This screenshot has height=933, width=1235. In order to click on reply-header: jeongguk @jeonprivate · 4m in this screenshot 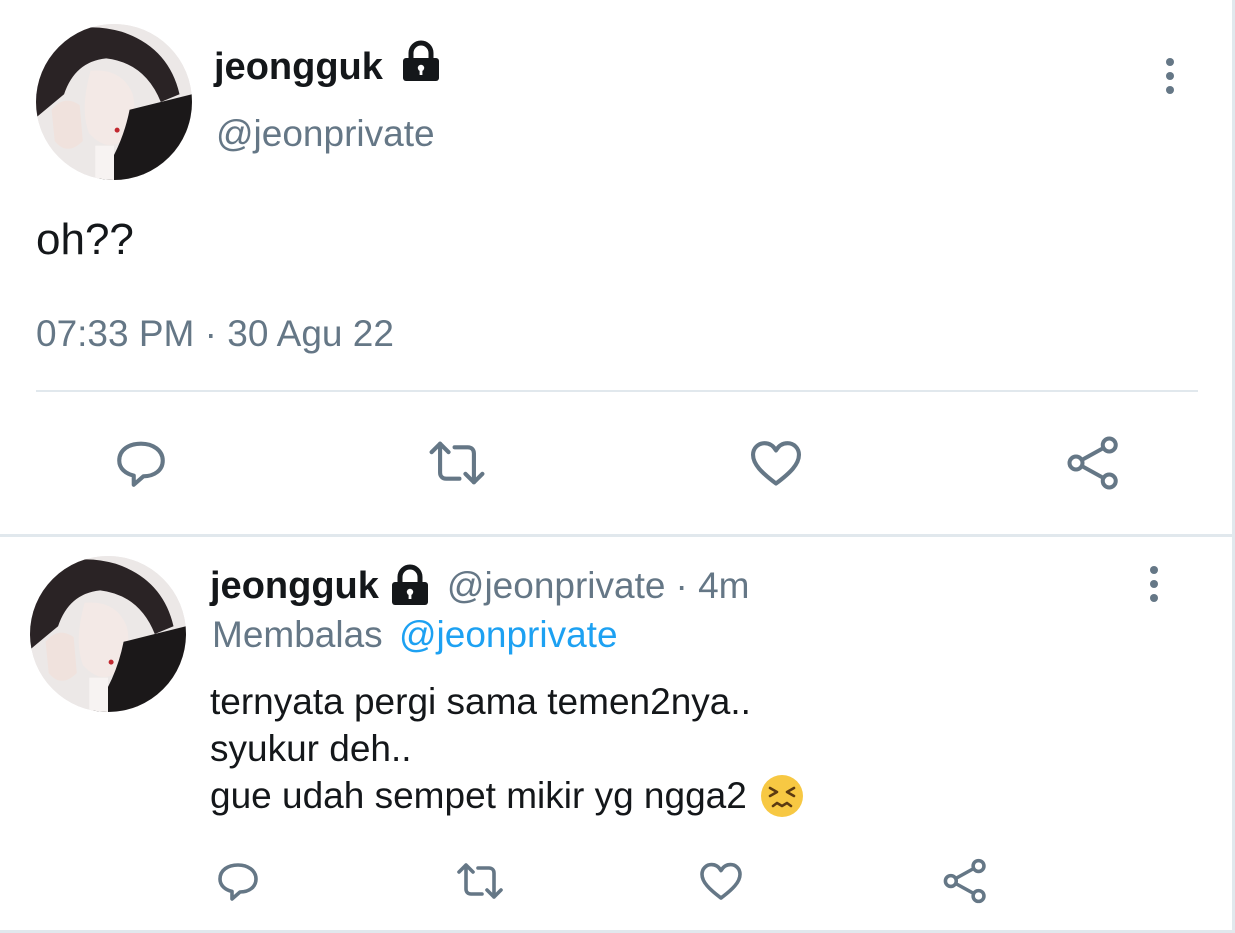, I will do `click(479, 586)`.